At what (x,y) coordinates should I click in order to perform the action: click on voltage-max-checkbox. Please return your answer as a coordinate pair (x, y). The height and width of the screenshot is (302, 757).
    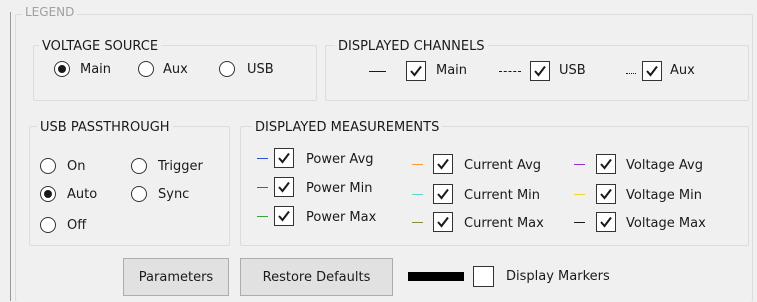
    Looking at the image, I should click on (606, 222).